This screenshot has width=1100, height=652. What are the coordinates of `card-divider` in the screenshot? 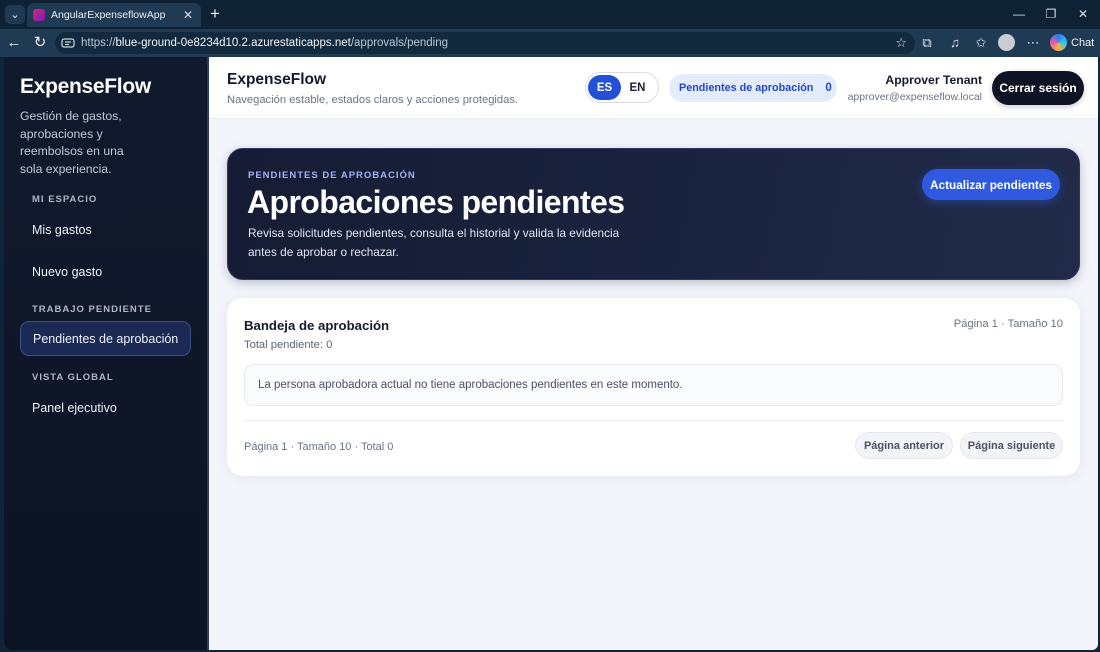 It's located at (653, 420).